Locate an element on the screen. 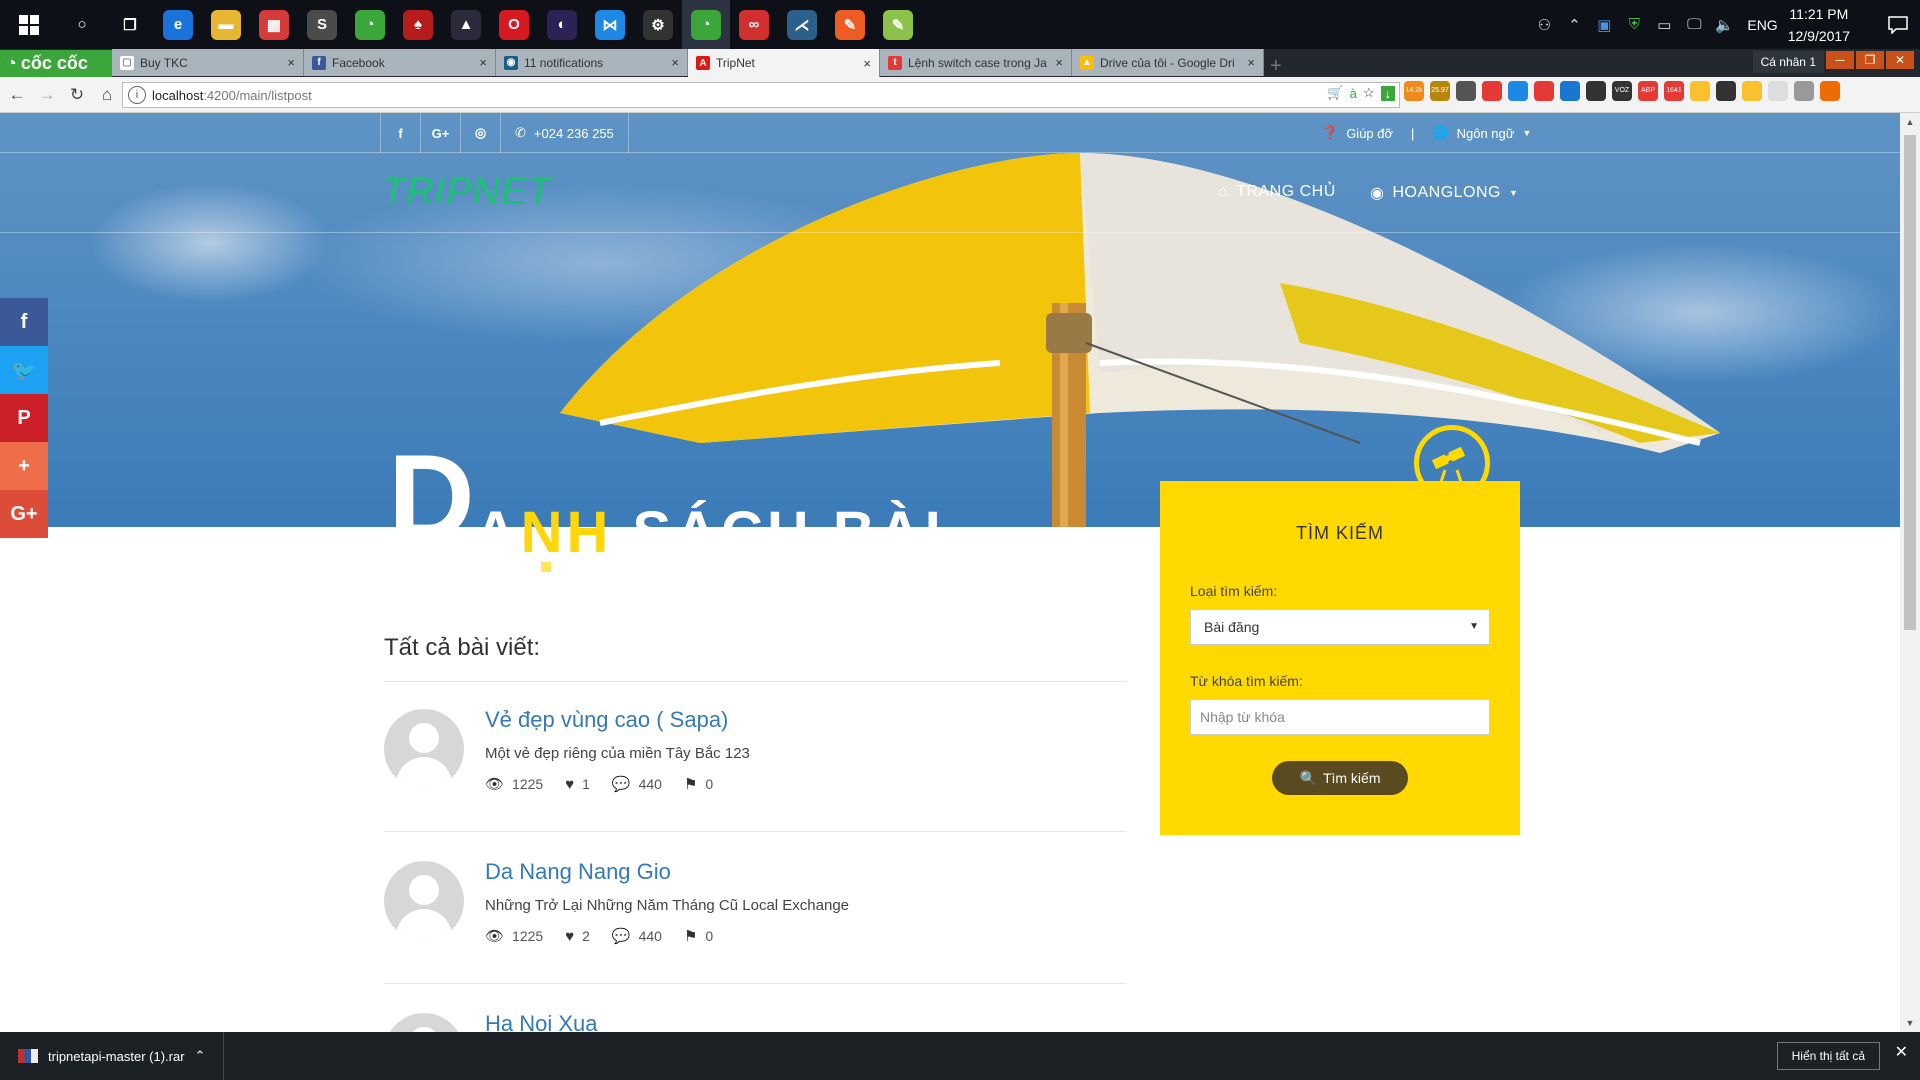  cart-icon: 🛒 is located at coordinates (1335, 93).